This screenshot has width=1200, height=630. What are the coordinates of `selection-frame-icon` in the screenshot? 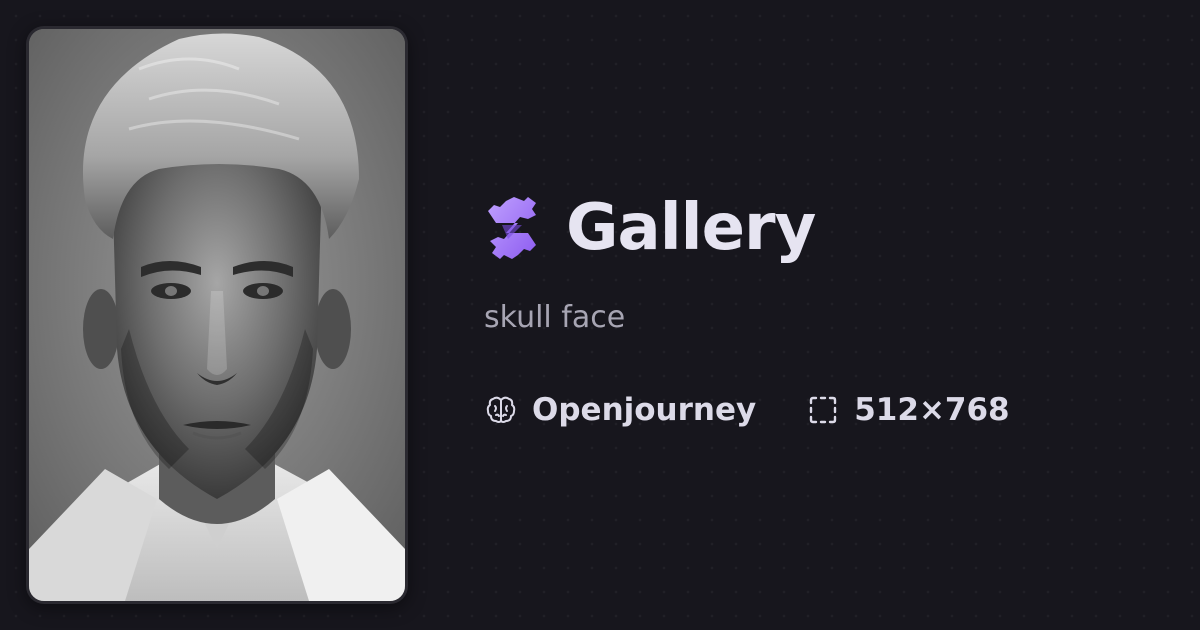 It's located at (823, 410).